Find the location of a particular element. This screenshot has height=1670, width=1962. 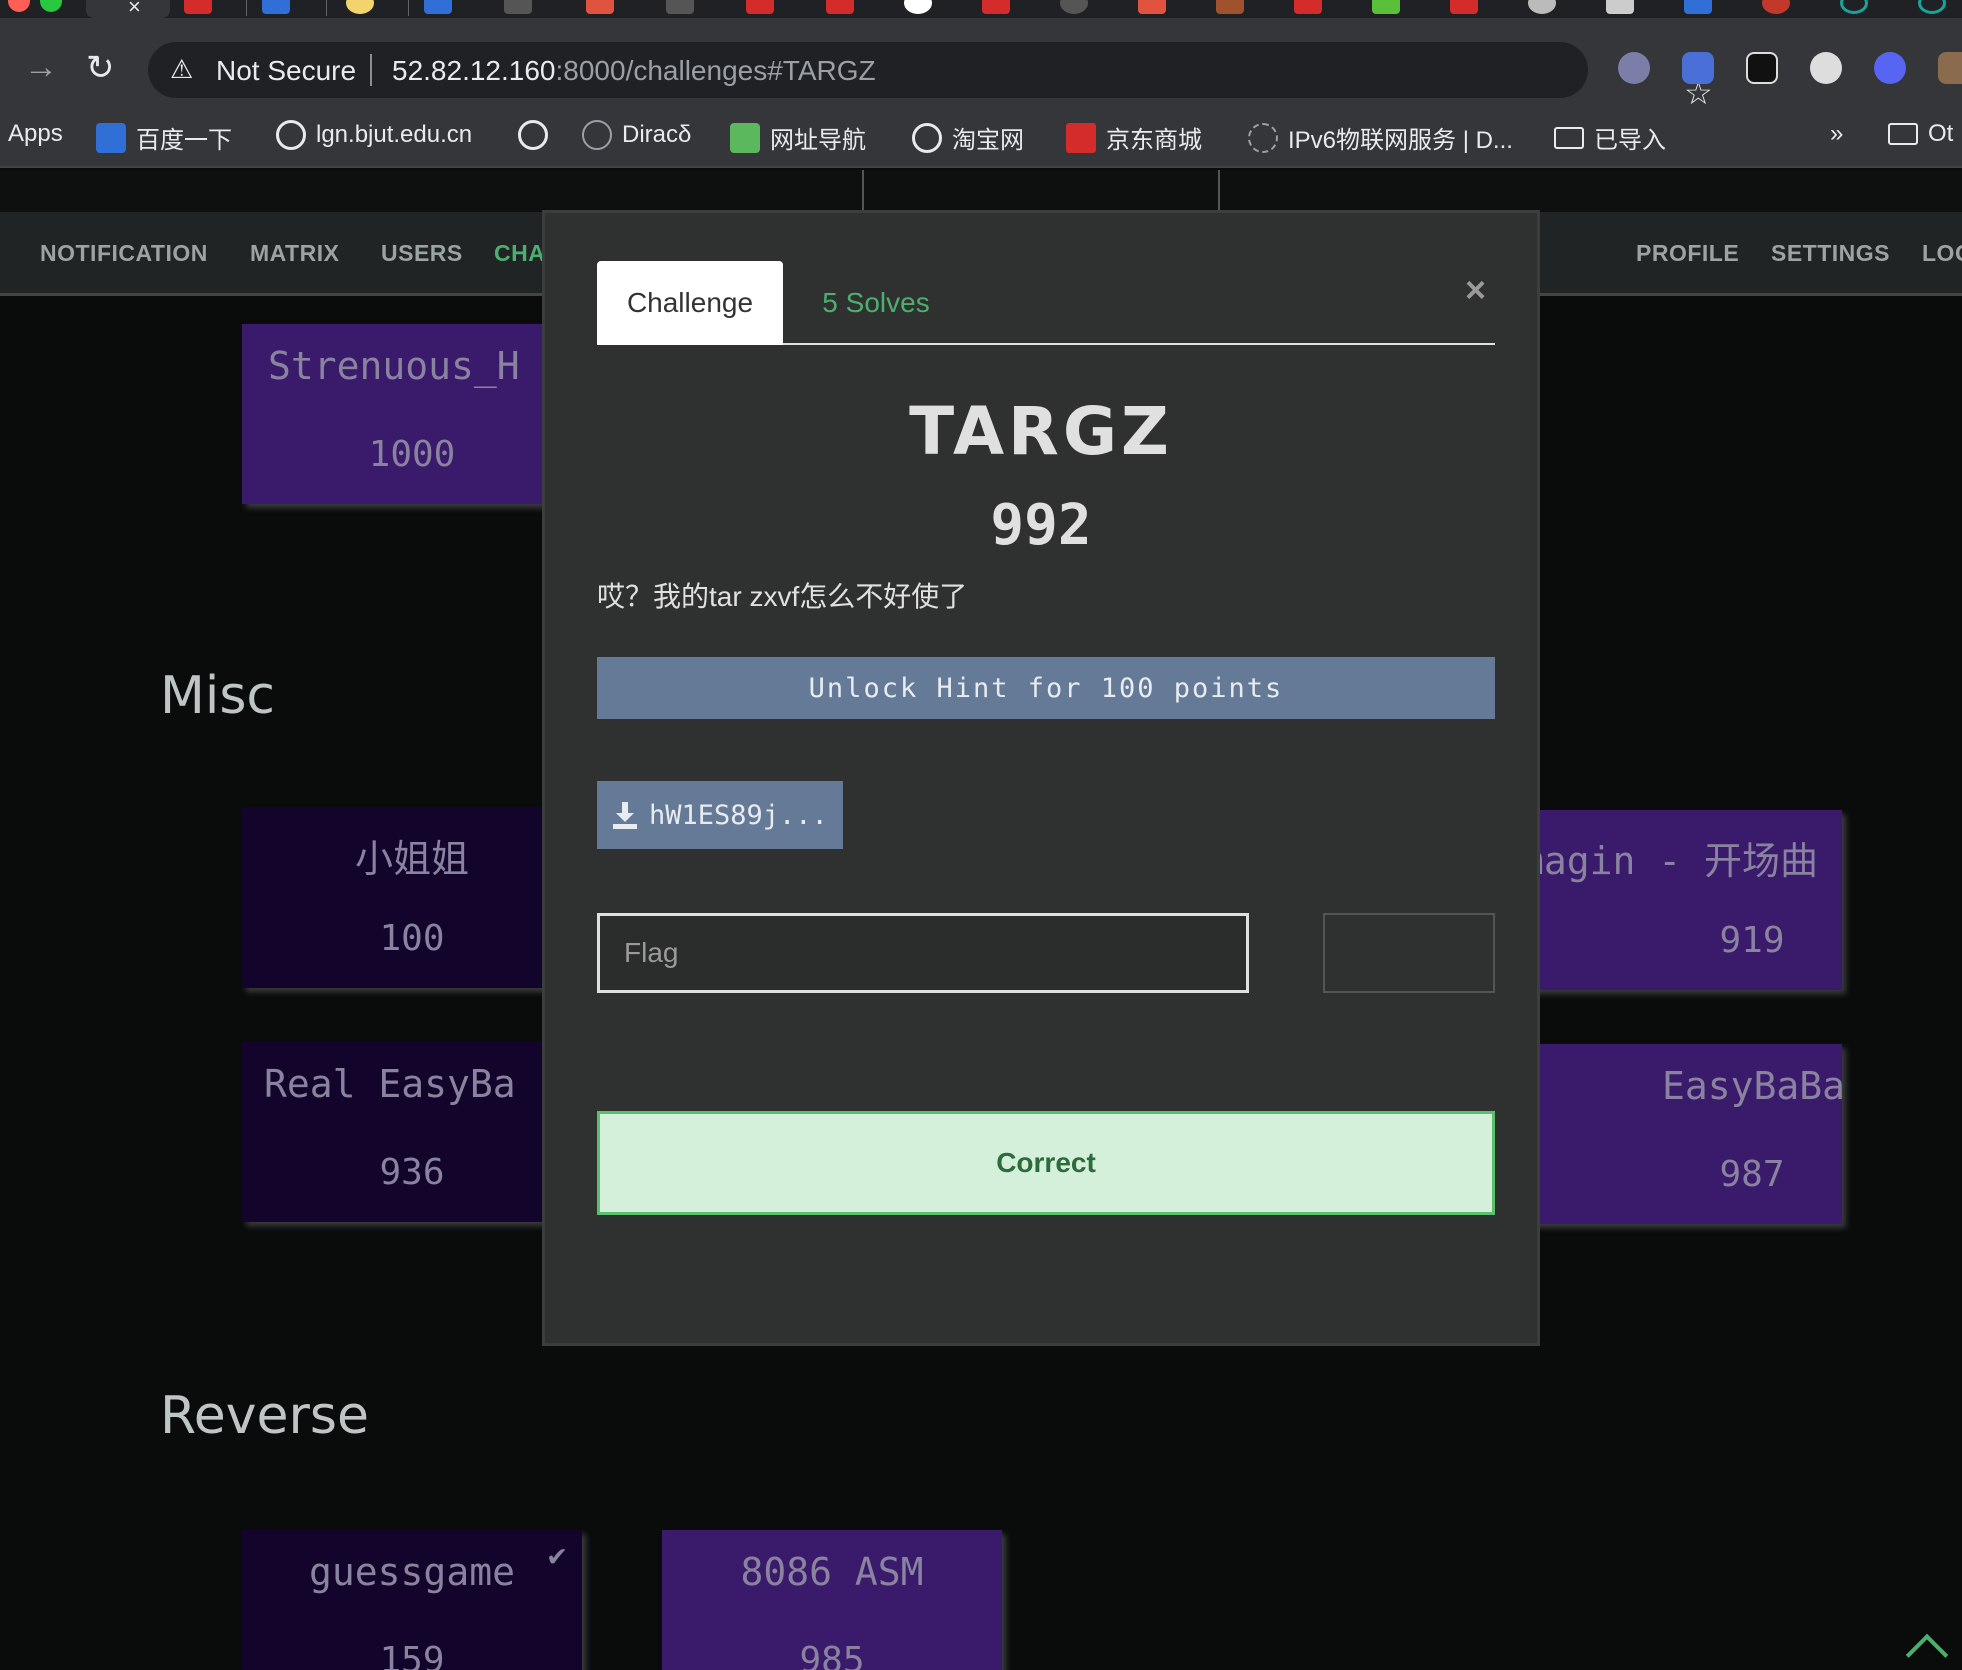

bookmark-globe is located at coordinates (533, 135).